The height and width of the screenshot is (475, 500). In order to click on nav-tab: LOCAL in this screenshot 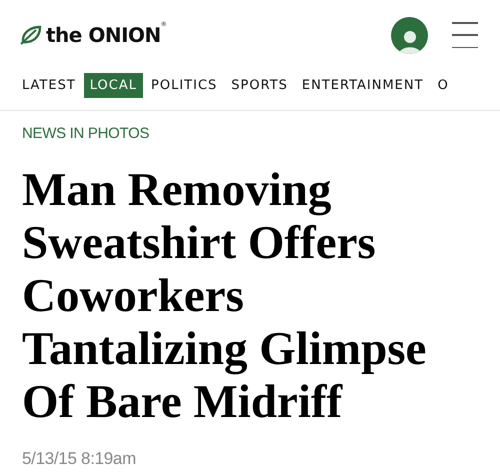, I will do `click(114, 85)`.